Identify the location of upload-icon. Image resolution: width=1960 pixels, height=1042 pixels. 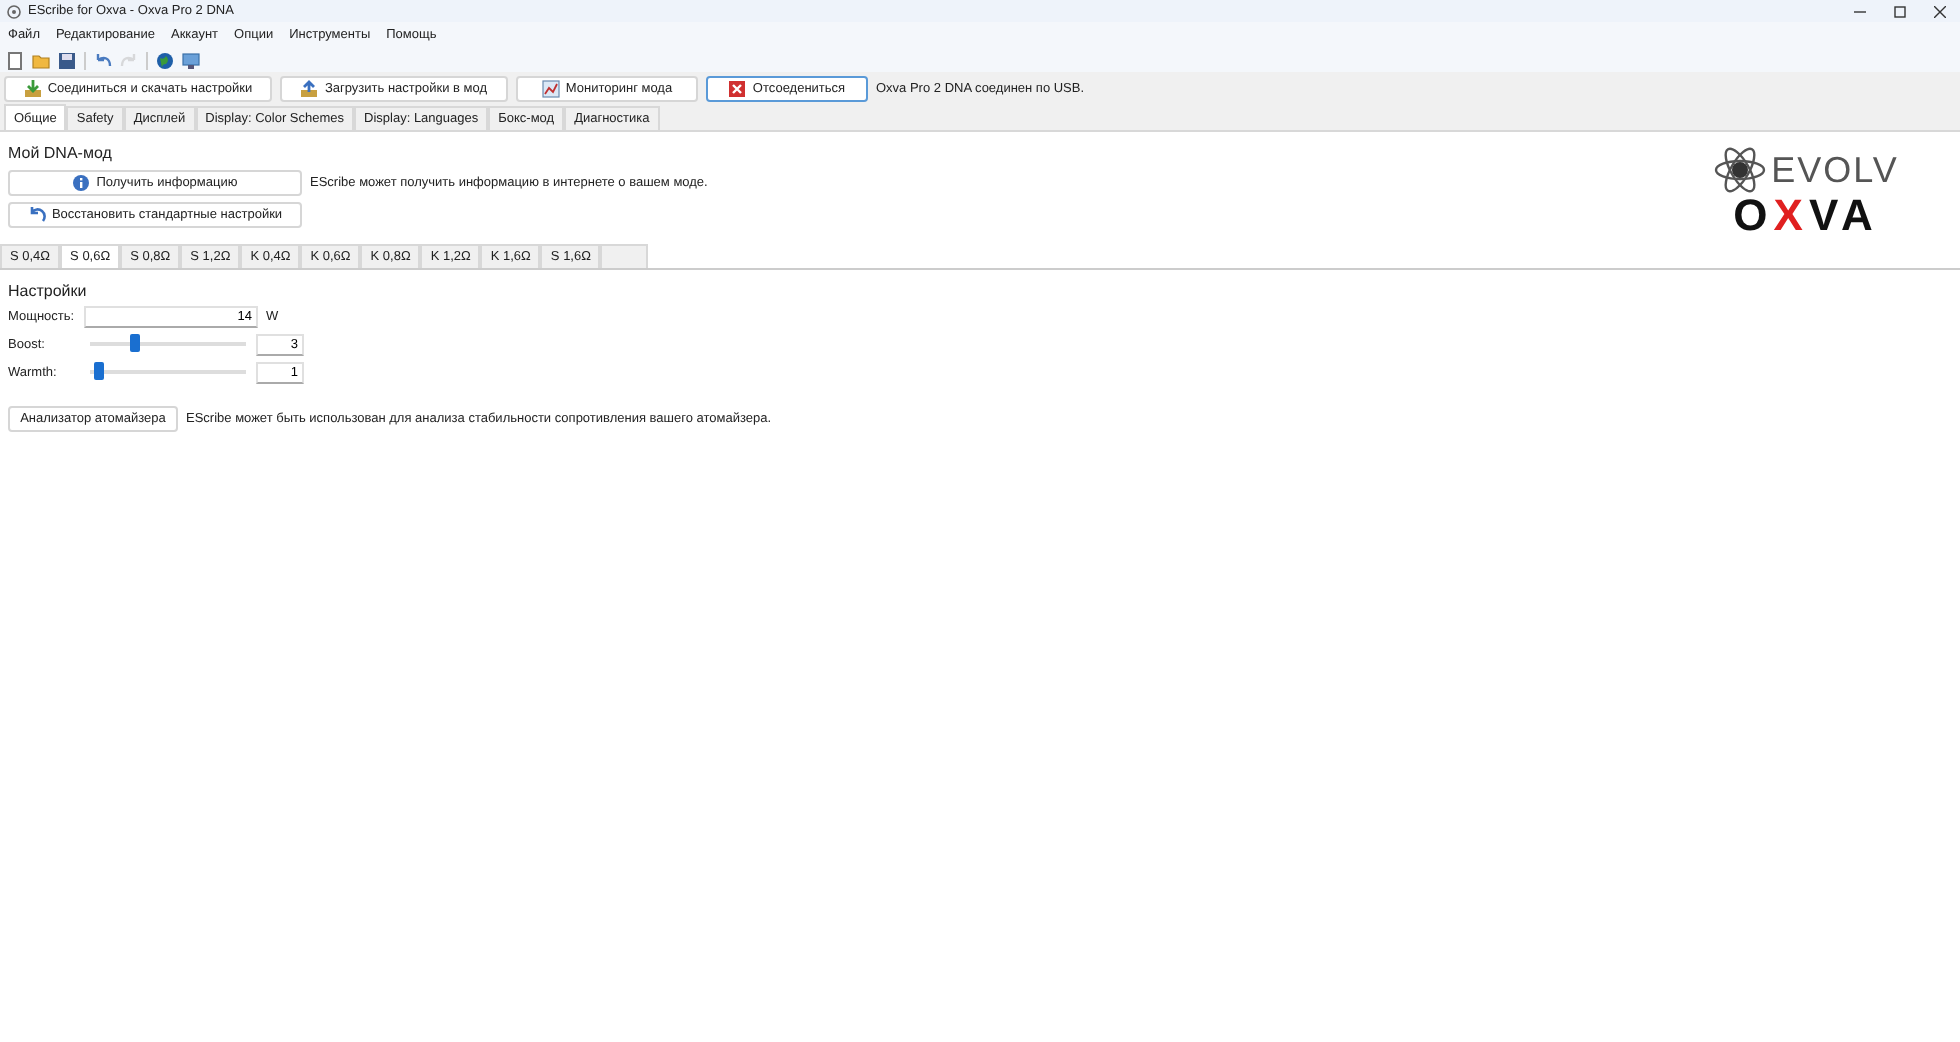
(309, 88).